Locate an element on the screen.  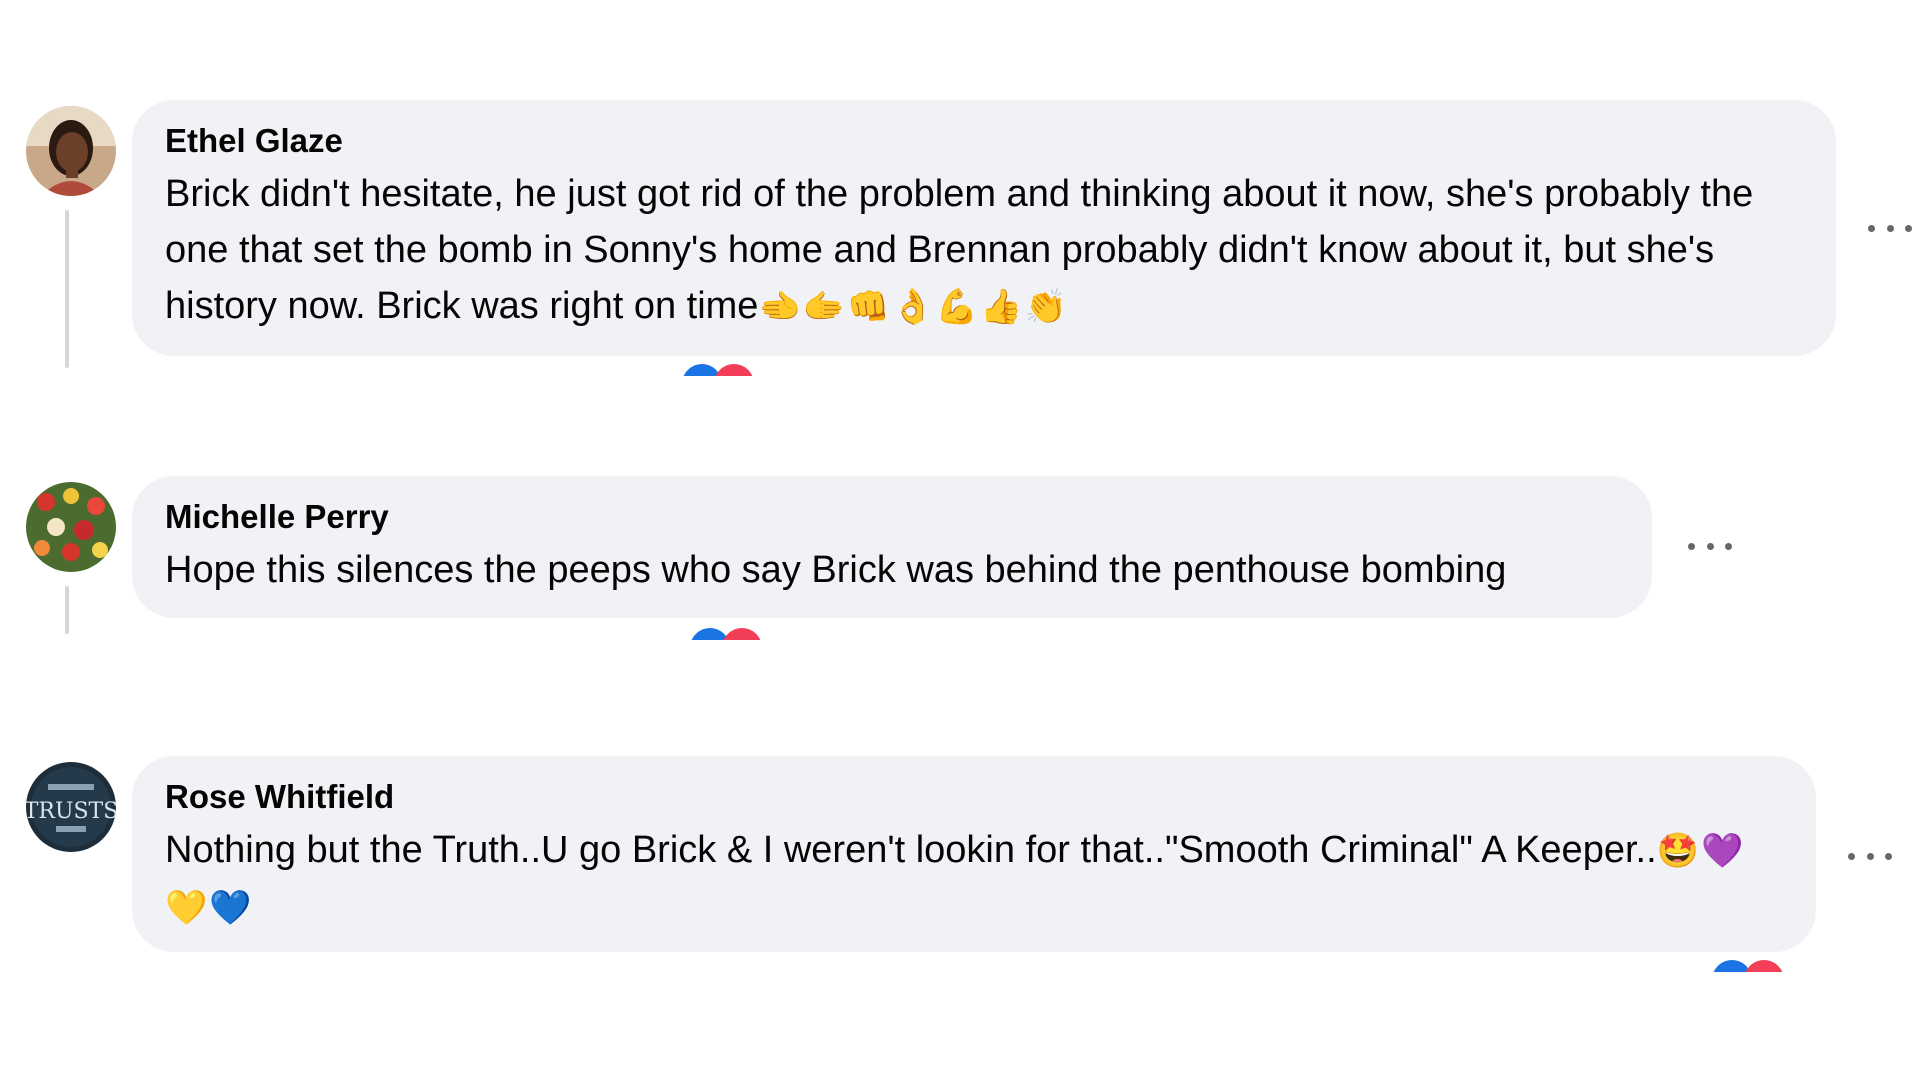
comment-author: Rose Whitfield is located at coordinates (973, 797).